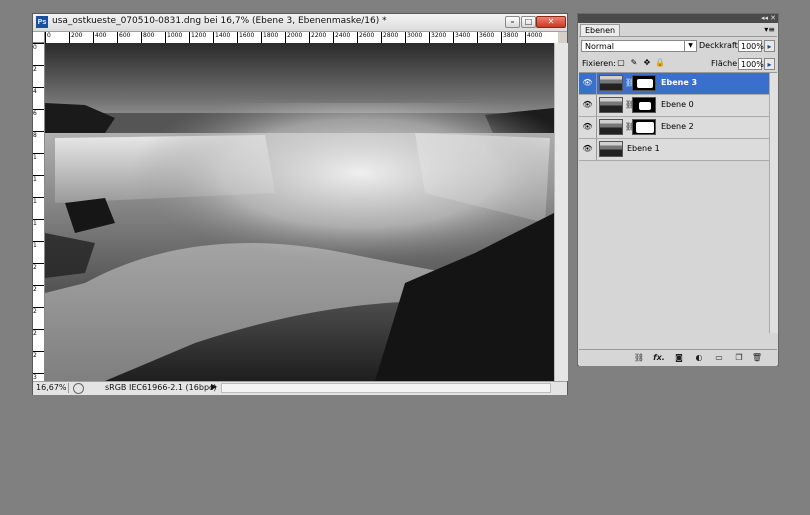 Image resolution: width=810 pixels, height=515 pixels. I want to click on minimize-button: –, so click(512, 22).